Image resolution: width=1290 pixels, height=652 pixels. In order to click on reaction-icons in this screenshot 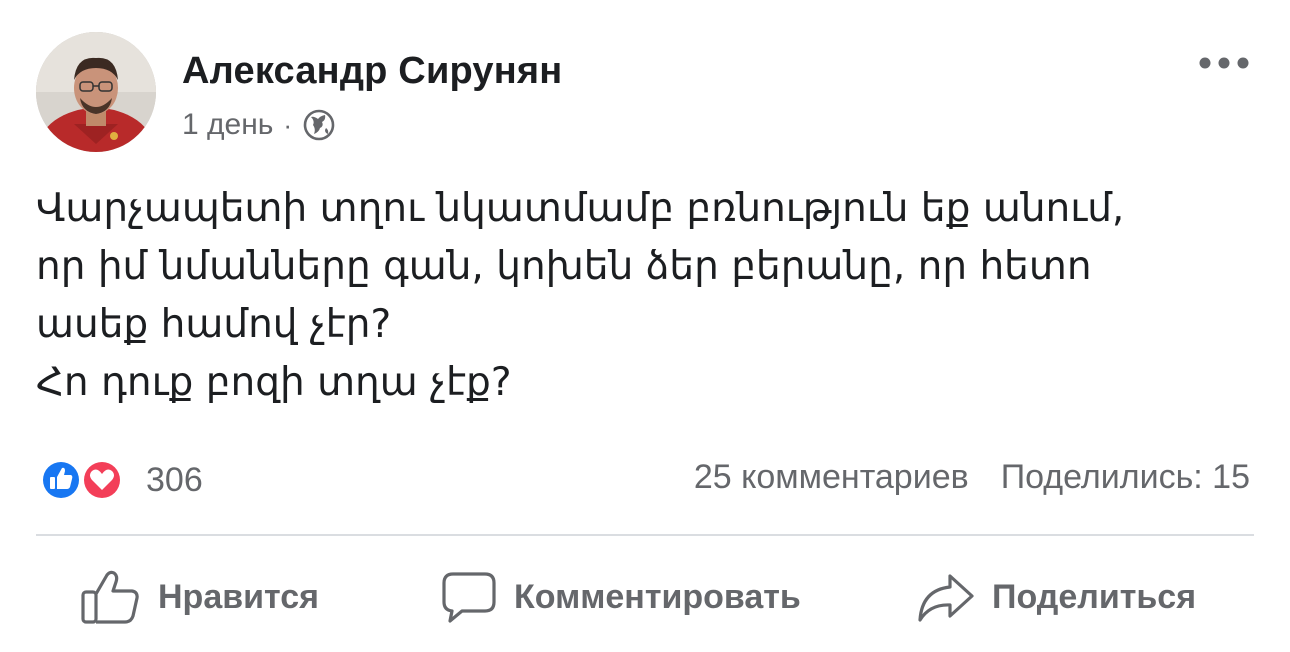, I will do `click(86, 480)`.